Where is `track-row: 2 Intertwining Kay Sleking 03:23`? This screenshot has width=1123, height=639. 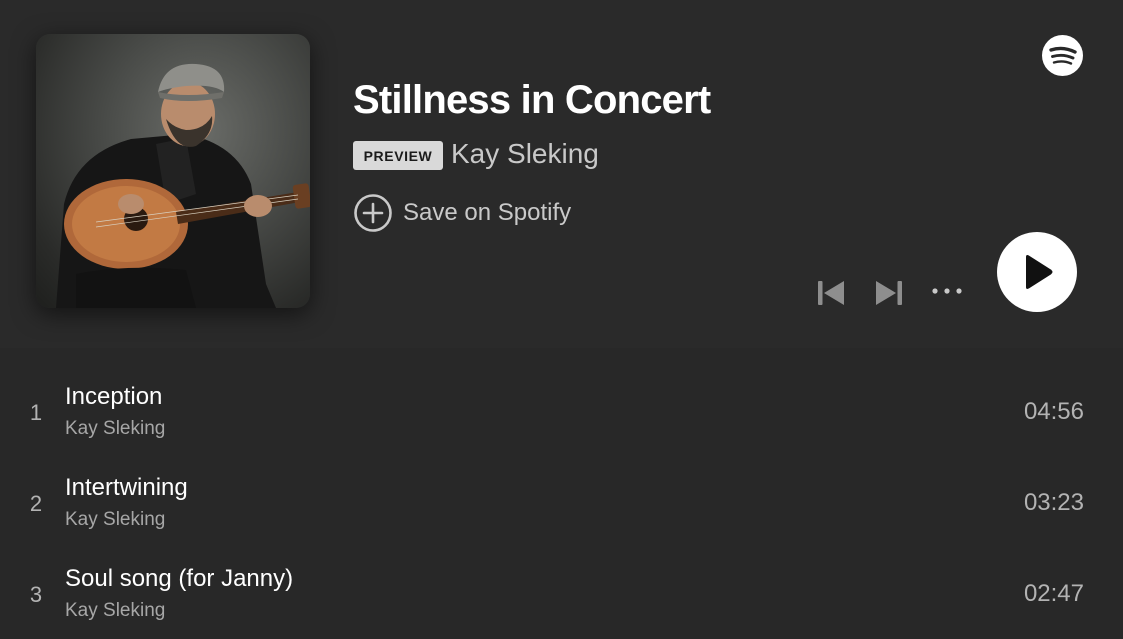
track-row: 2 Intertwining Kay Sleking 03:23 is located at coordinates (561, 502).